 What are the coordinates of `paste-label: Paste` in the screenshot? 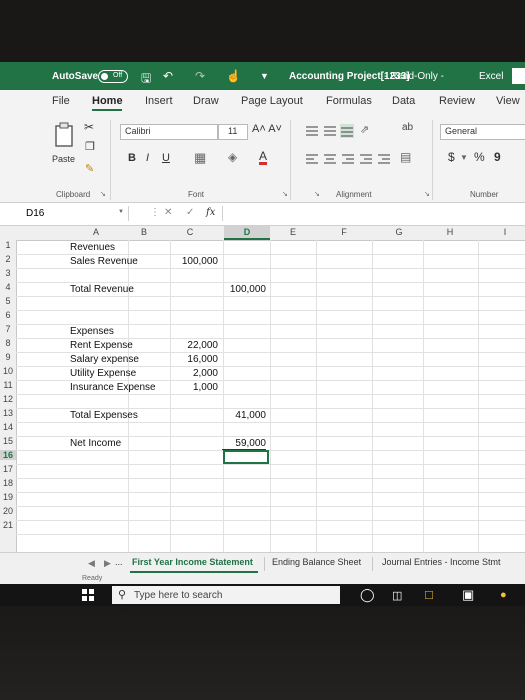 It's located at (63, 159).